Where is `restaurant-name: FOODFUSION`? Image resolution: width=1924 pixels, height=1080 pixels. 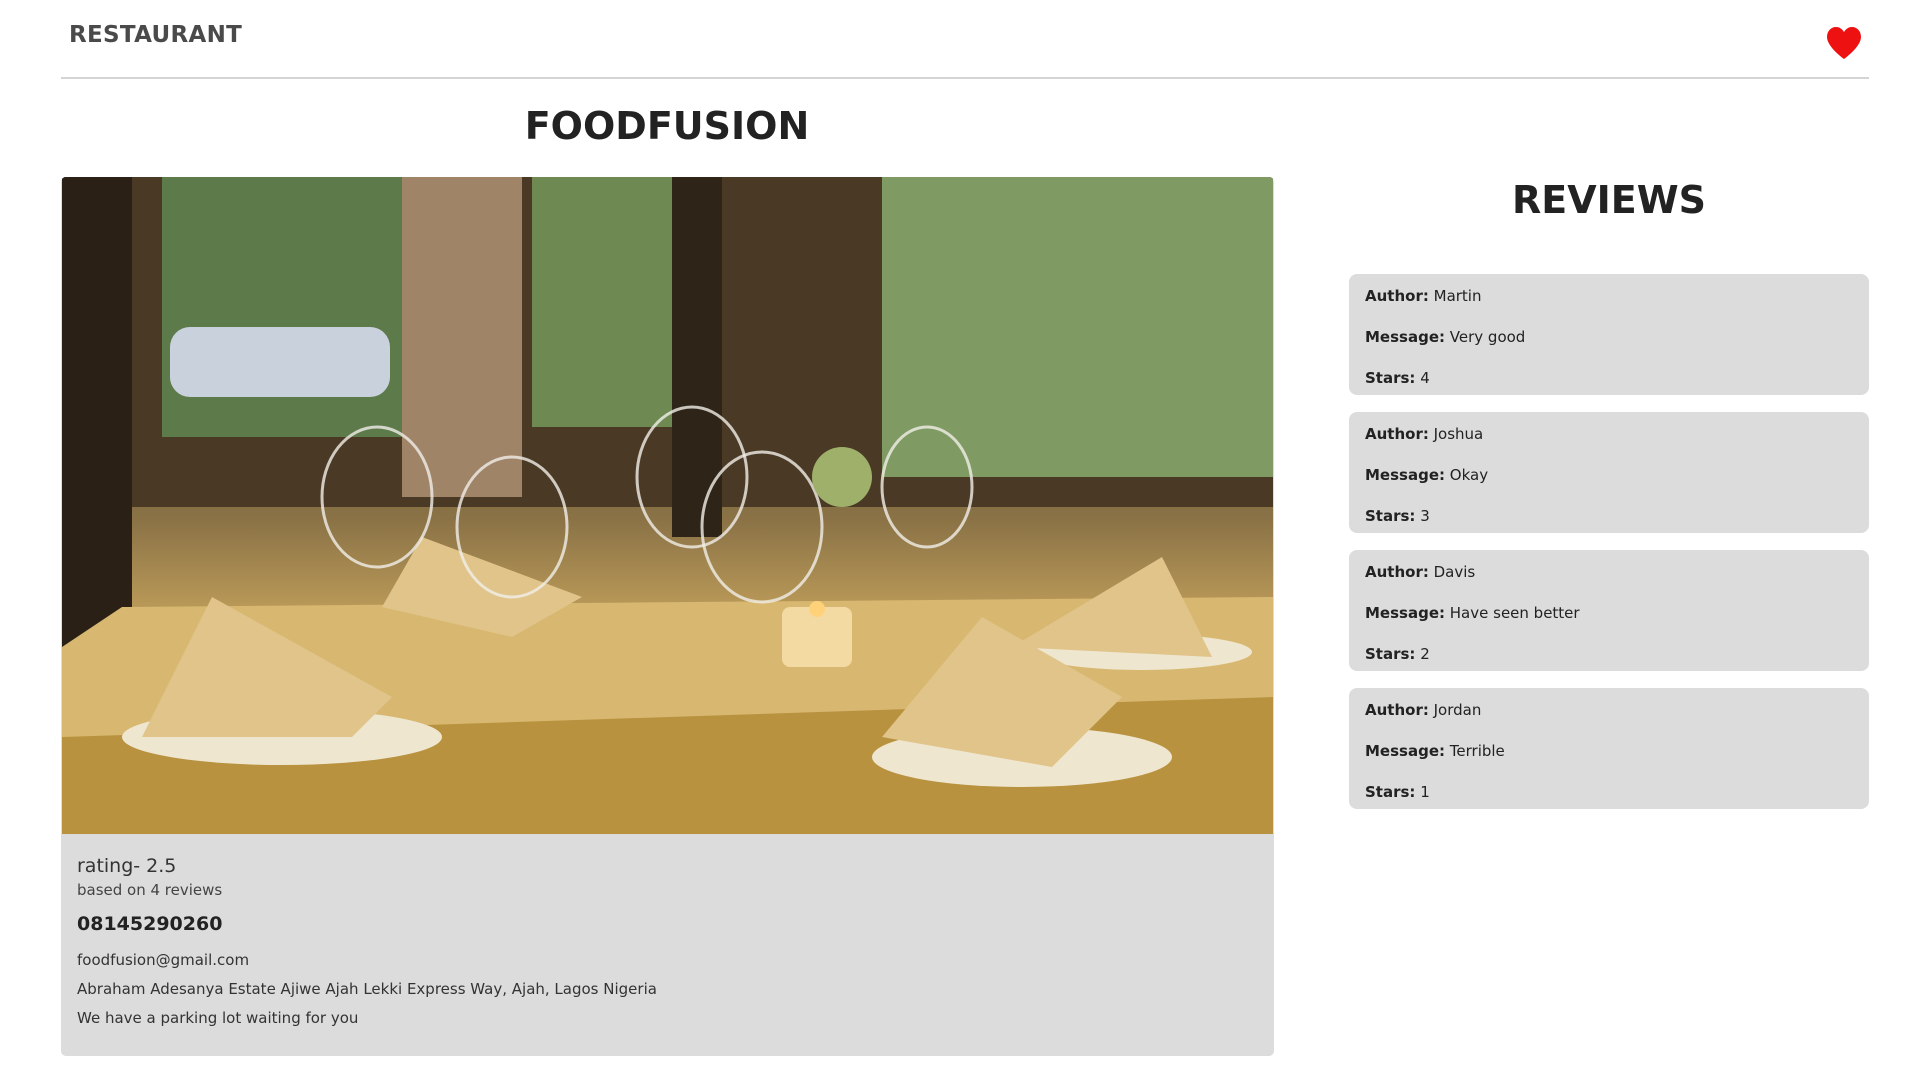
restaurant-name: FOODFUSION is located at coordinates (667, 126).